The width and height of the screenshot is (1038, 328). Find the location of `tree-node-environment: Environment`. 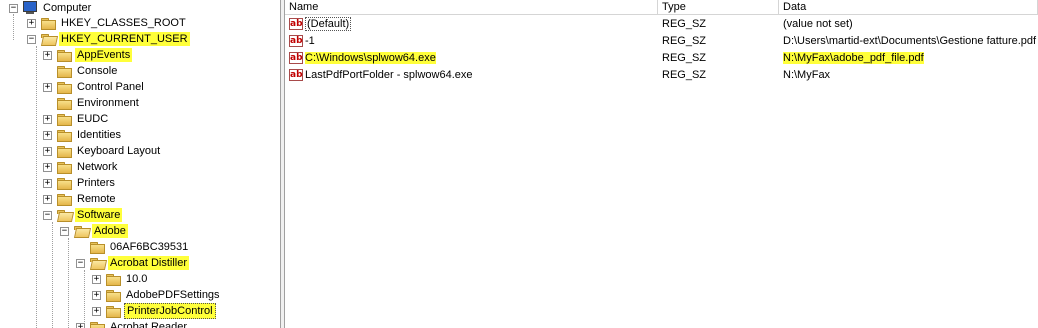

tree-node-environment: Environment is located at coordinates (92, 103).